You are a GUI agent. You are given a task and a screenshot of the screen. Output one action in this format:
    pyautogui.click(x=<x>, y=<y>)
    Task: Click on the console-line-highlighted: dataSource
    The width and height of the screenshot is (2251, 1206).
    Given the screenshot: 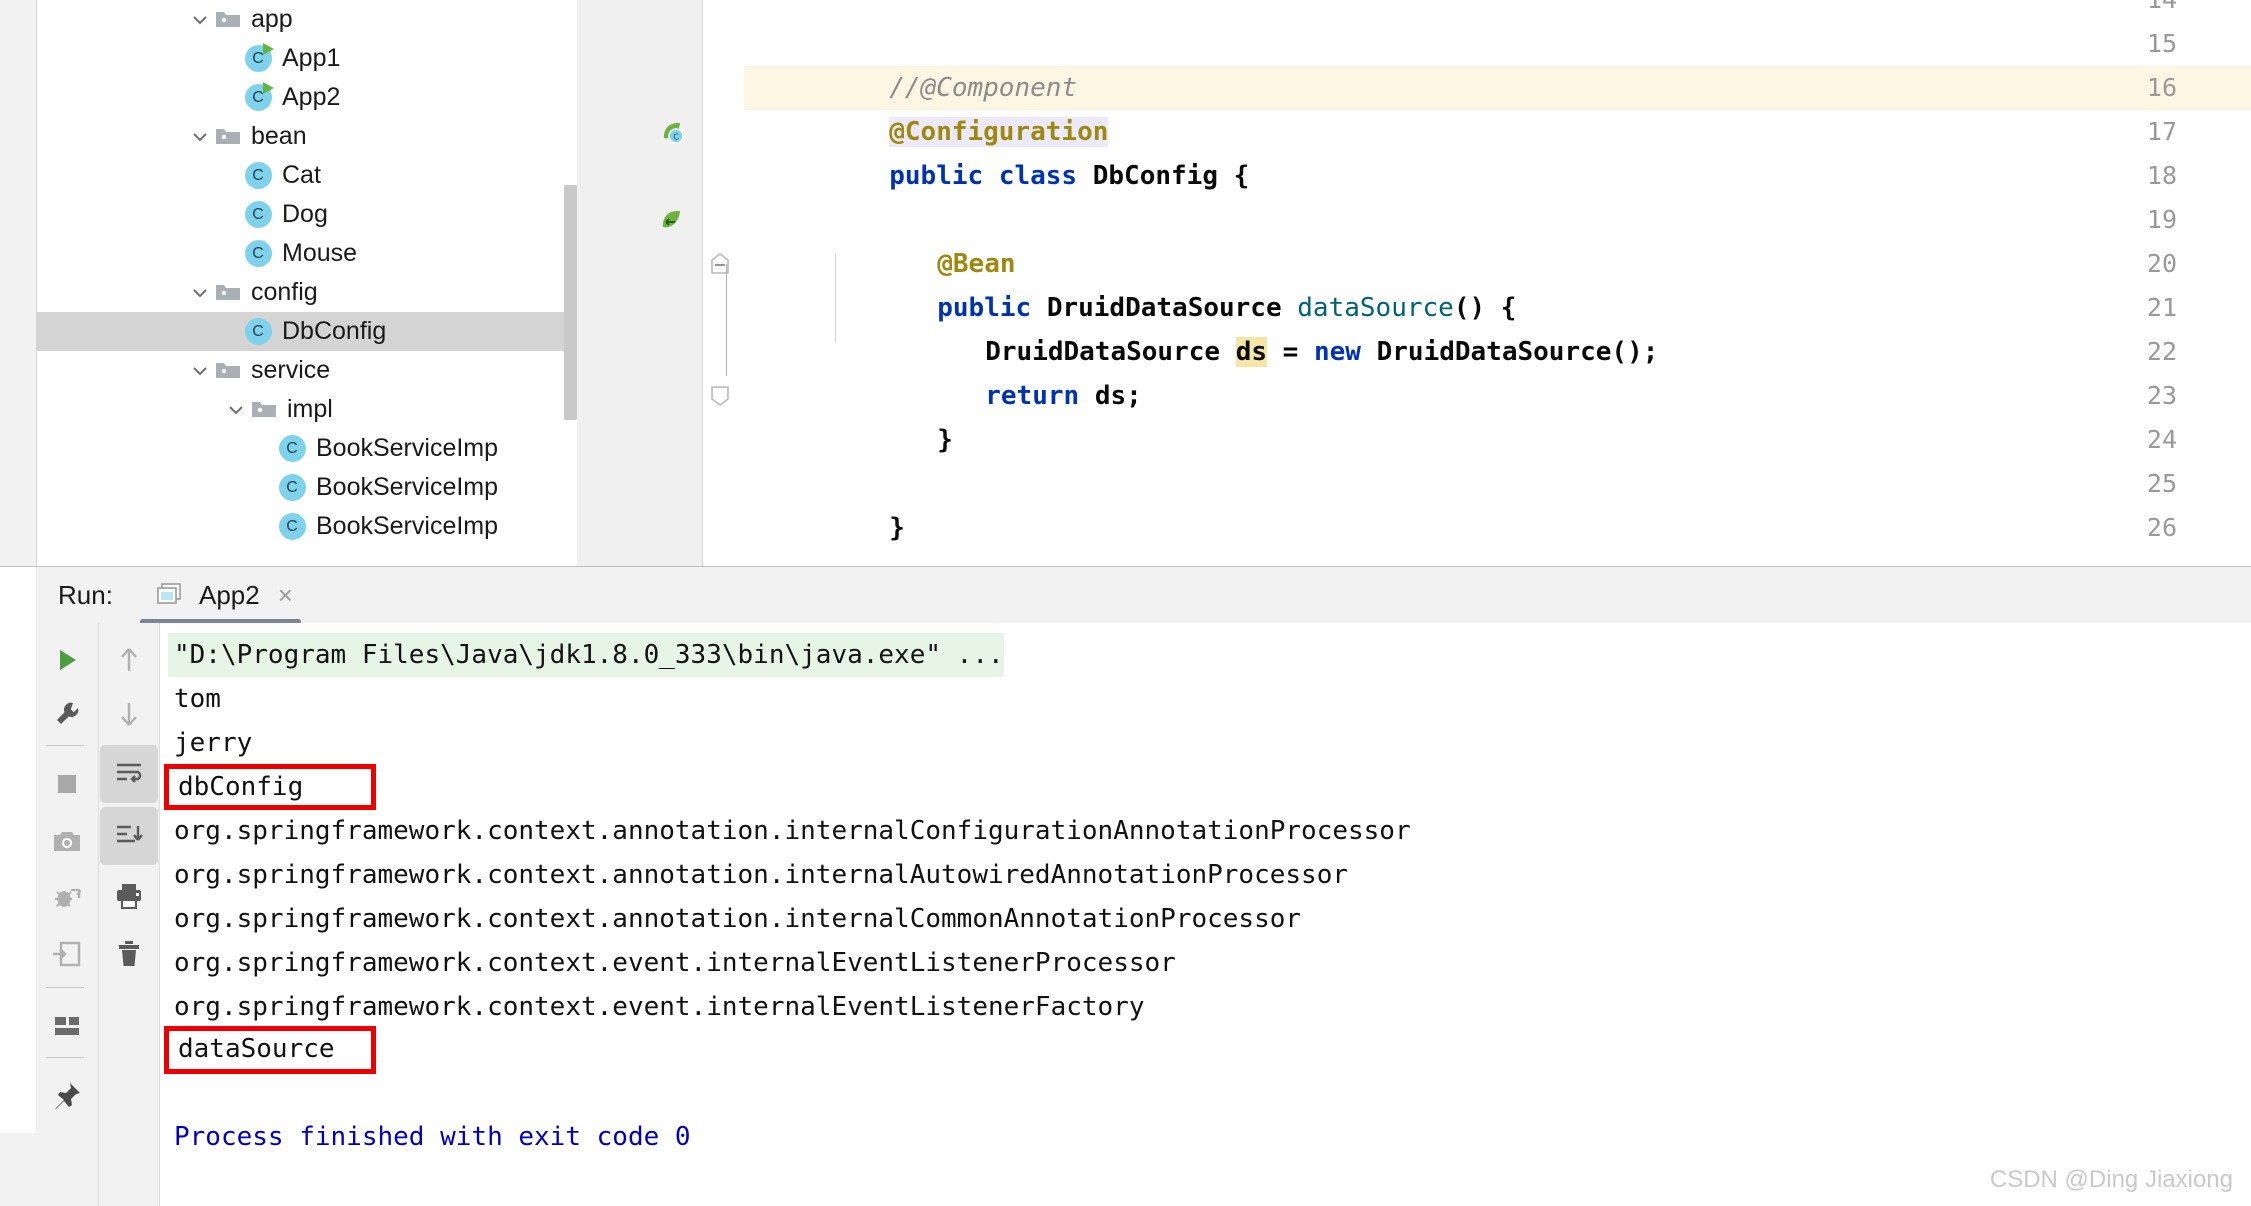 What is the action you would take?
    pyautogui.click(x=256, y=1049)
    